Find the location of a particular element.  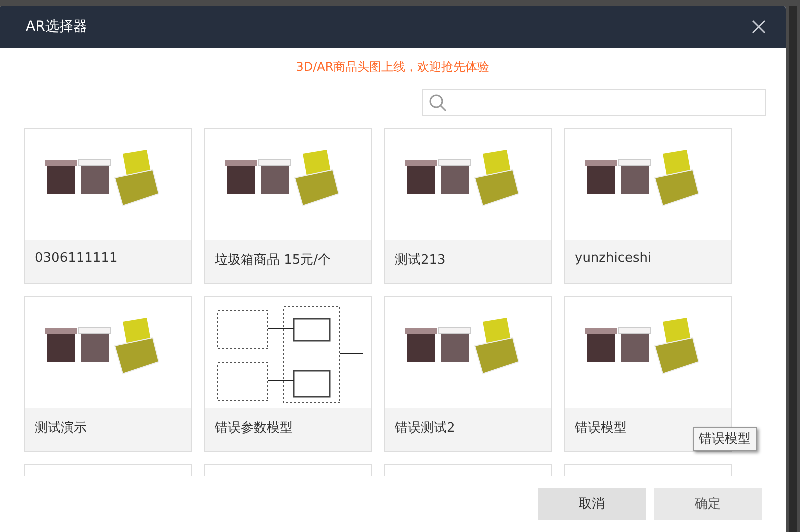

card-title: 垃圾箱商品 15元/个 is located at coordinates (288, 261).